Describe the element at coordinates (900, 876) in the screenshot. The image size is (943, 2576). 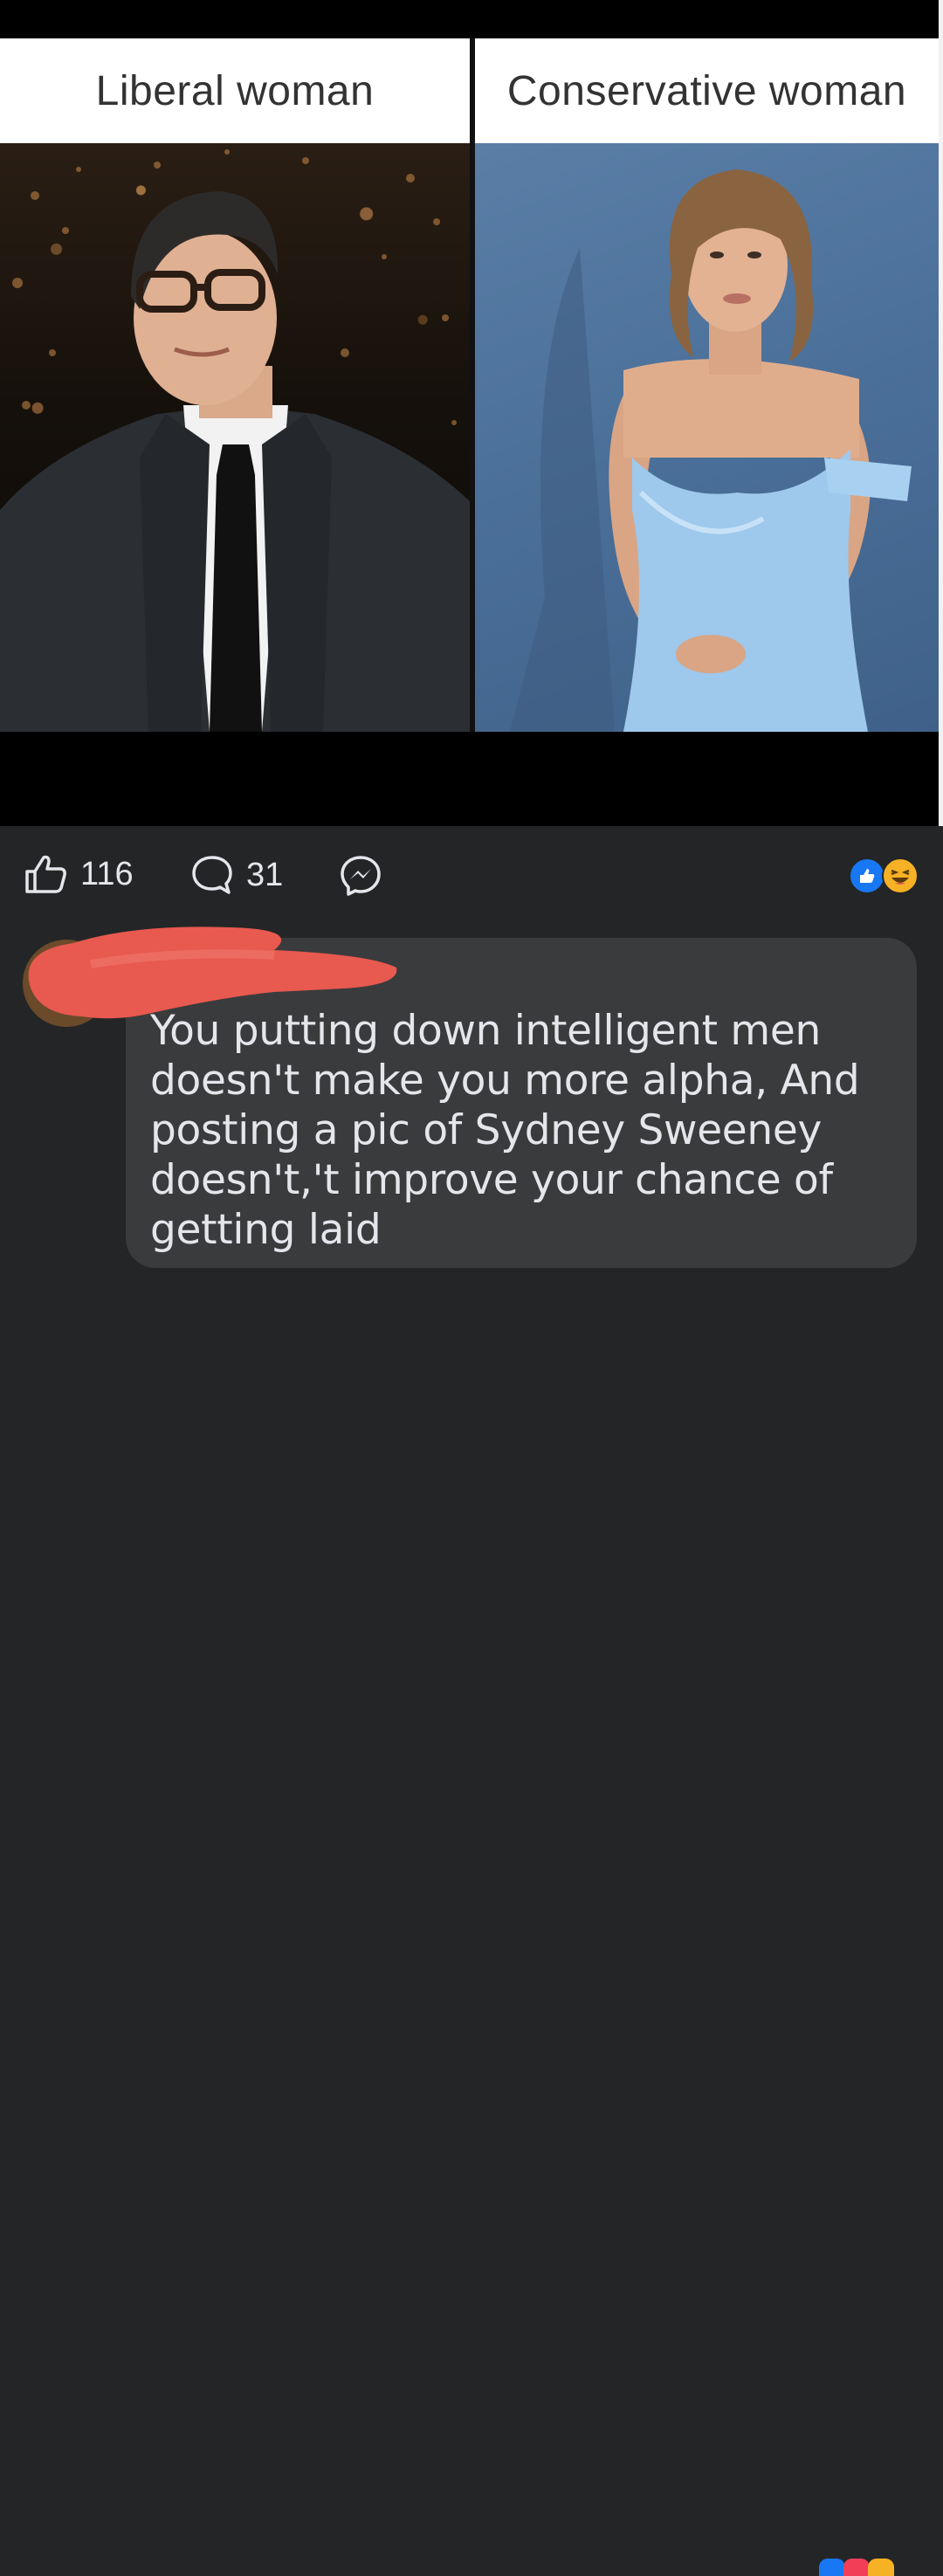
I see `haha-reaction-icon` at that location.